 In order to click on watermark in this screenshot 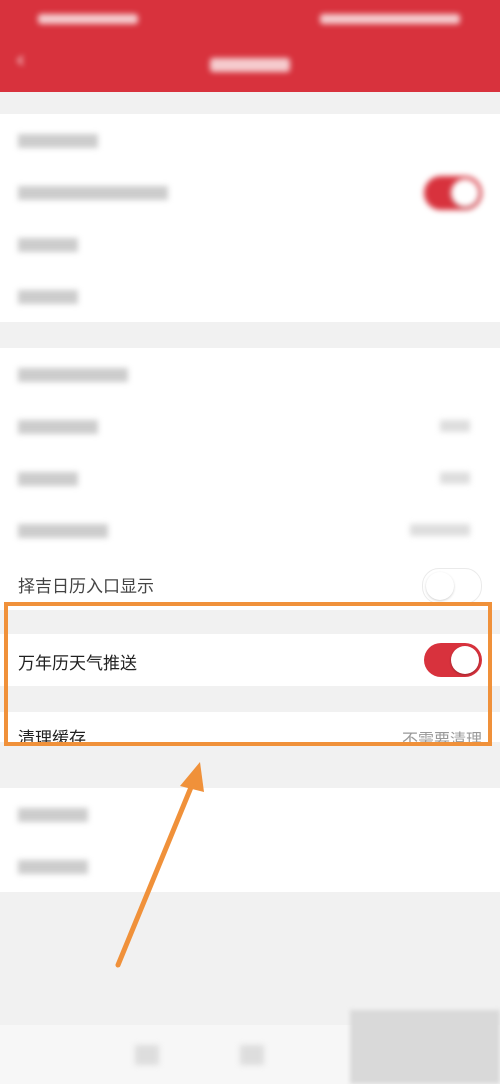, I will do `click(425, 1047)`.